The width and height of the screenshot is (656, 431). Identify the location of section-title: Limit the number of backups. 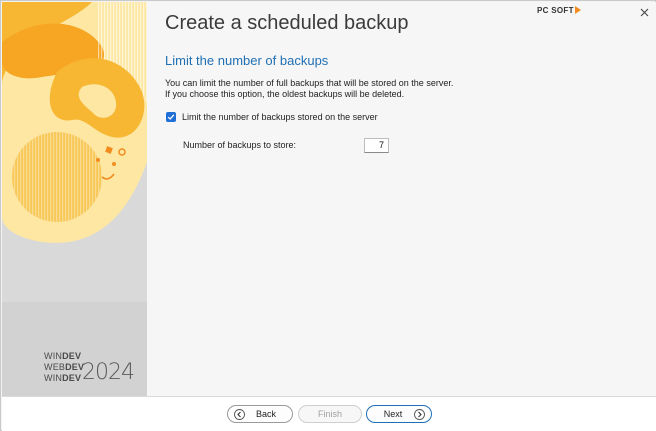
(247, 60).